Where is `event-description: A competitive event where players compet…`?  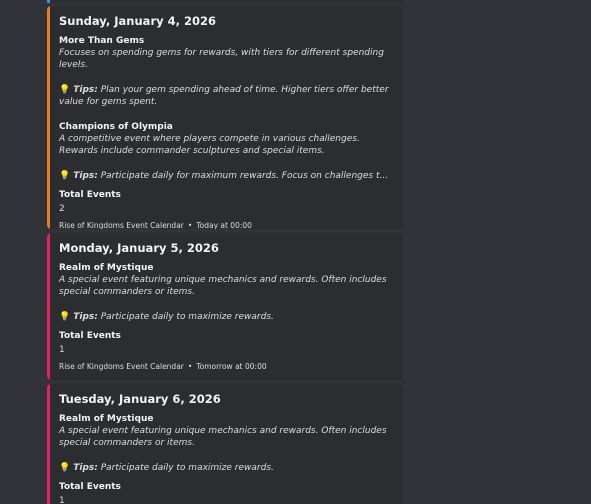 event-description: A competitive event where players compet… is located at coordinates (209, 145).